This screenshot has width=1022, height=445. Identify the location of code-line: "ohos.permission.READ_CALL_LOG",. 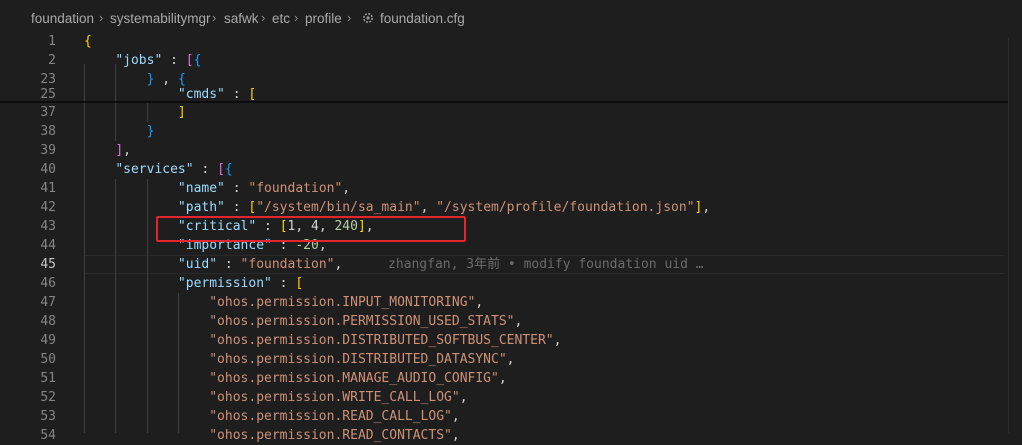
(271, 416).